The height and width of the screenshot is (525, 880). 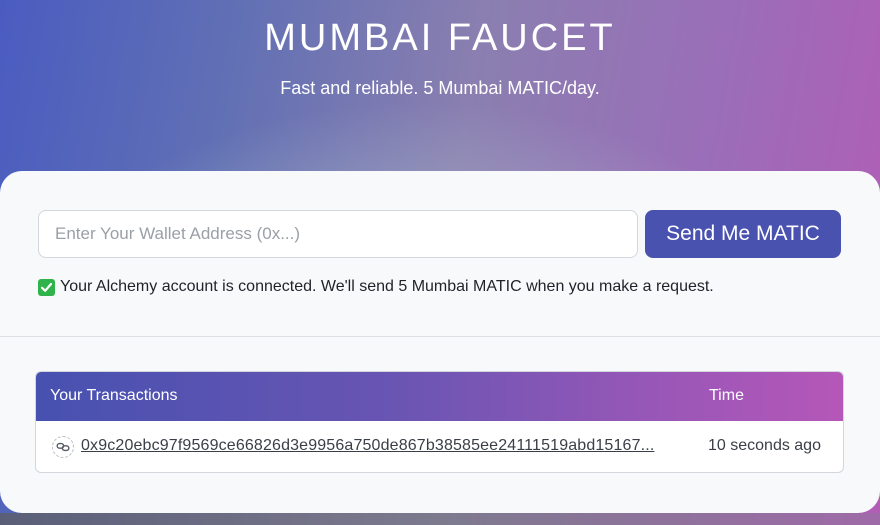 I want to click on page-subtitle: Fast and reliable. 5 Mumbai MATIC/day., so click(x=440, y=88).